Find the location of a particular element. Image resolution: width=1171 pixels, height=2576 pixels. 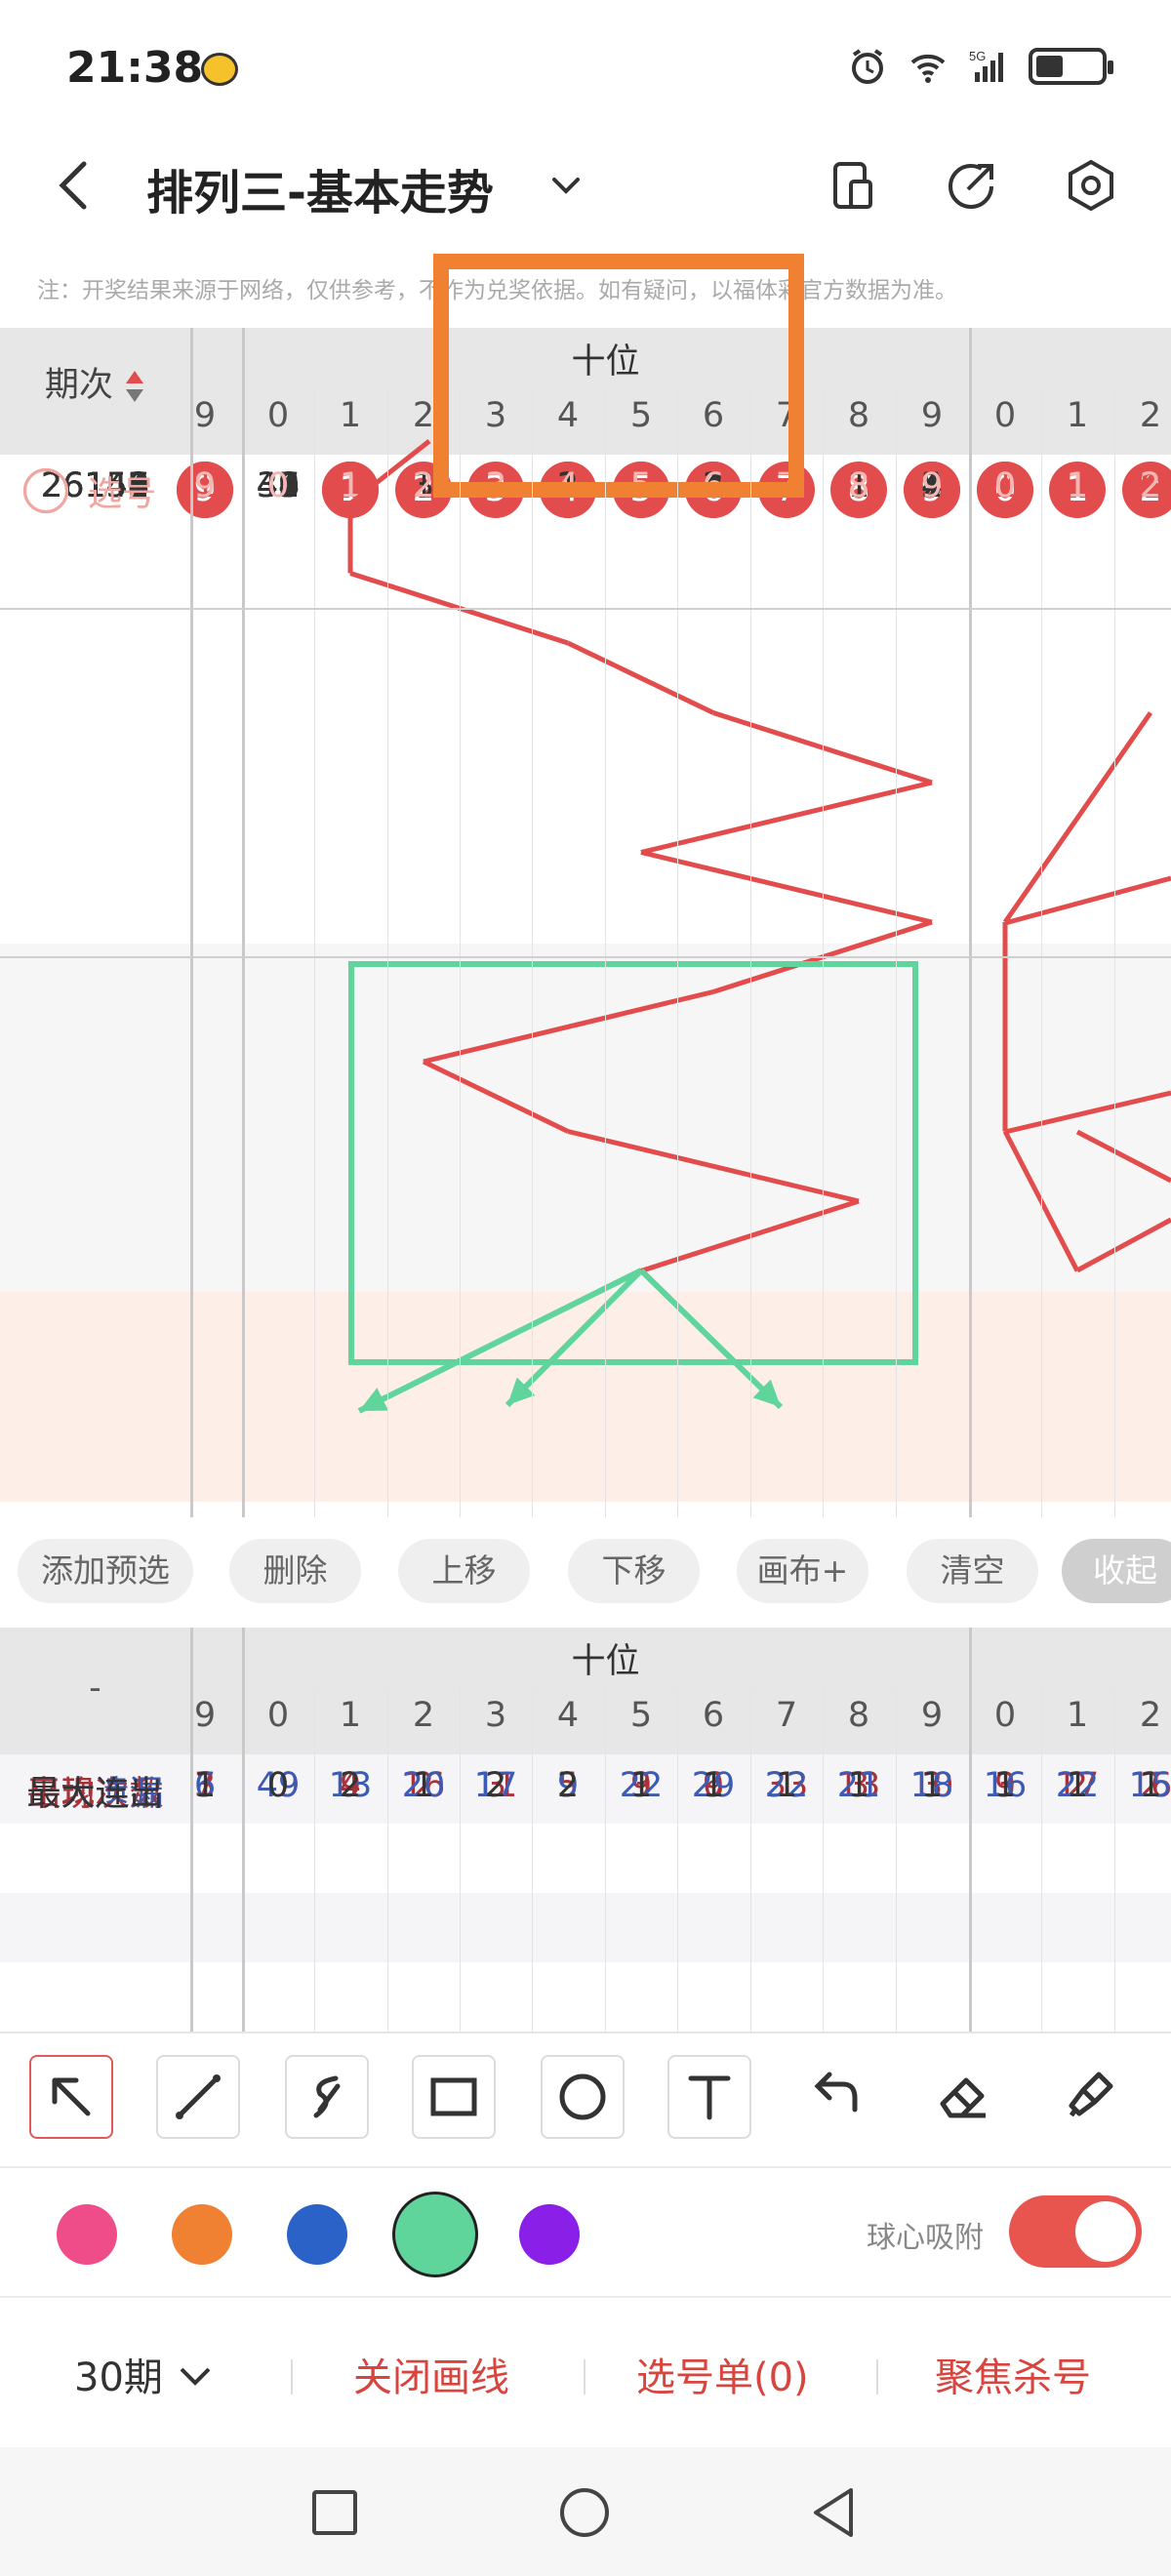

circle-tool is located at coordinates (583, 2097).